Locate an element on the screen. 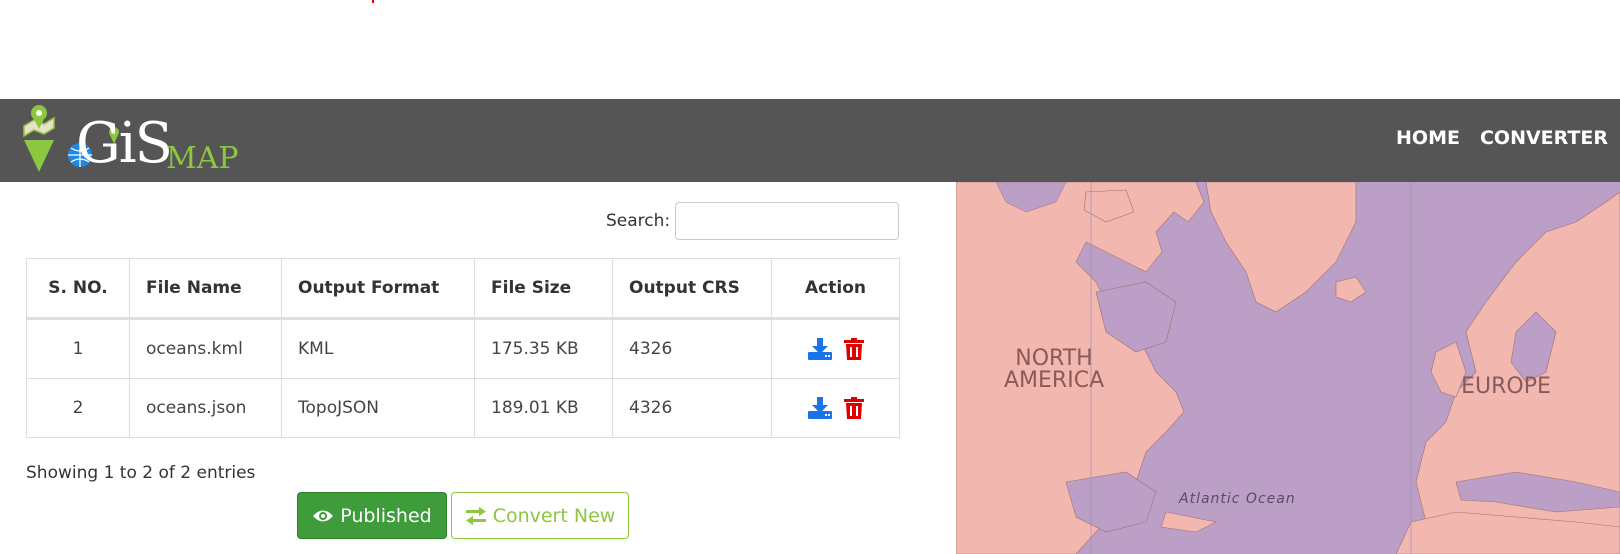  exchange-icon is located at coordinates (475, 515).